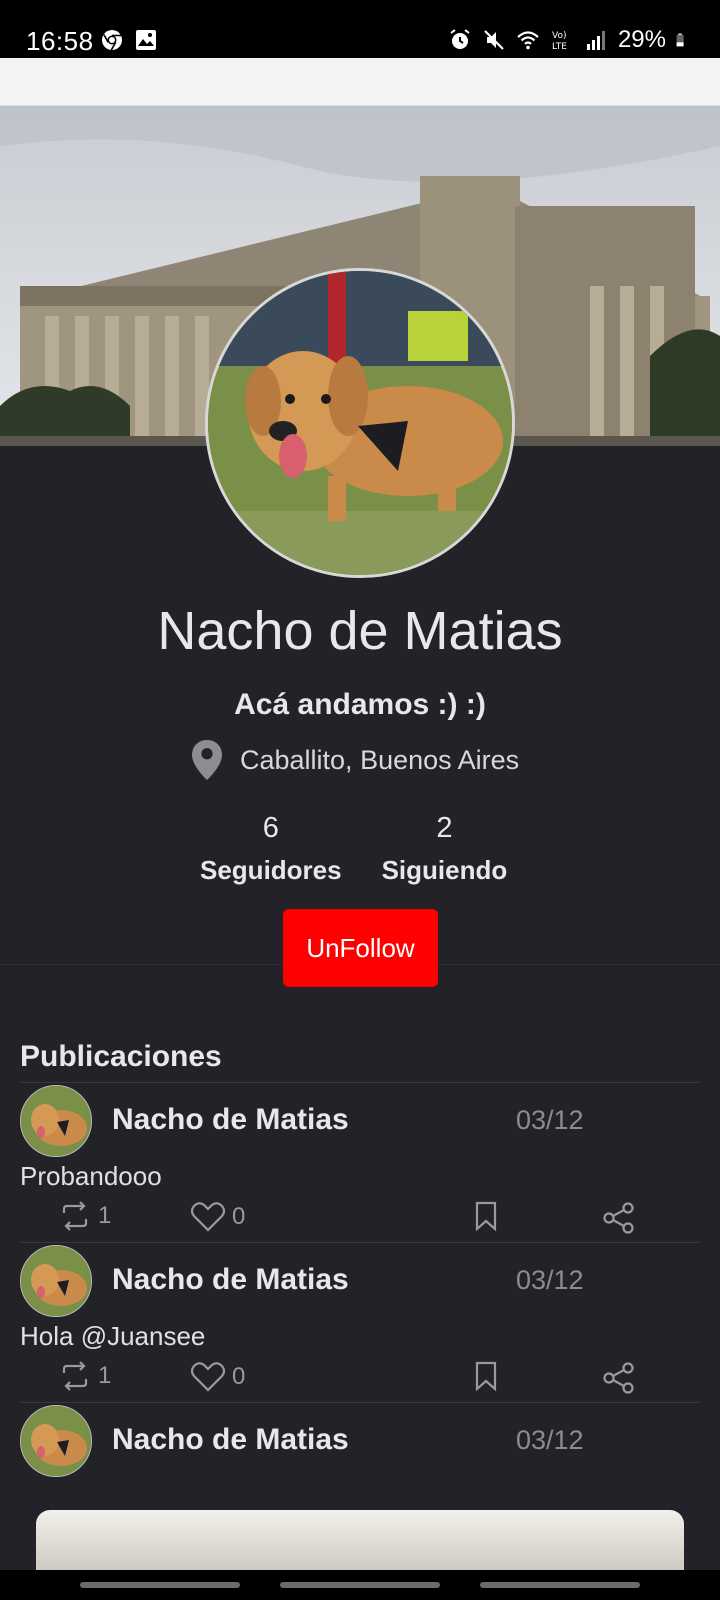 This screenshot has width=720, height=1600. Describe the element at coordinates (360, 423) in the screenshot. I see `profile-avatar` at that location.